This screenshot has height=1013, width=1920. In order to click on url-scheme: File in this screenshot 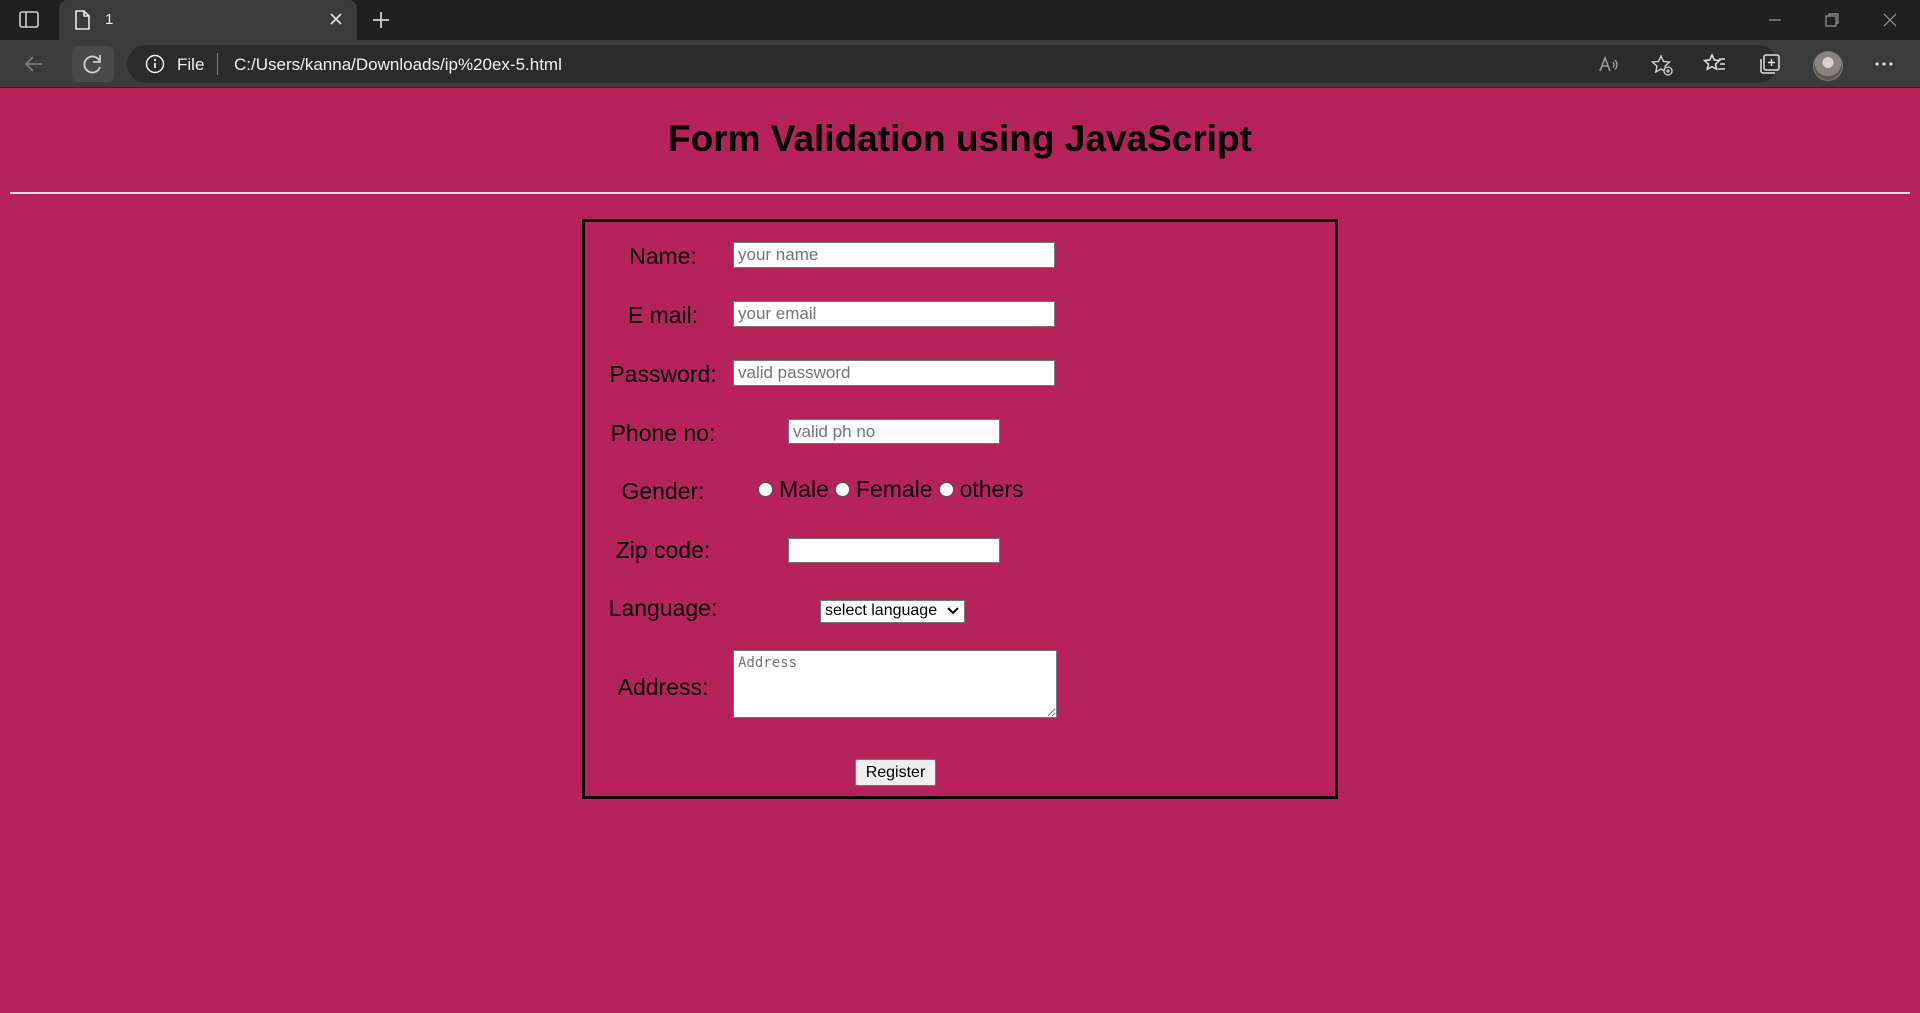, I will do `click(191, 64)`.